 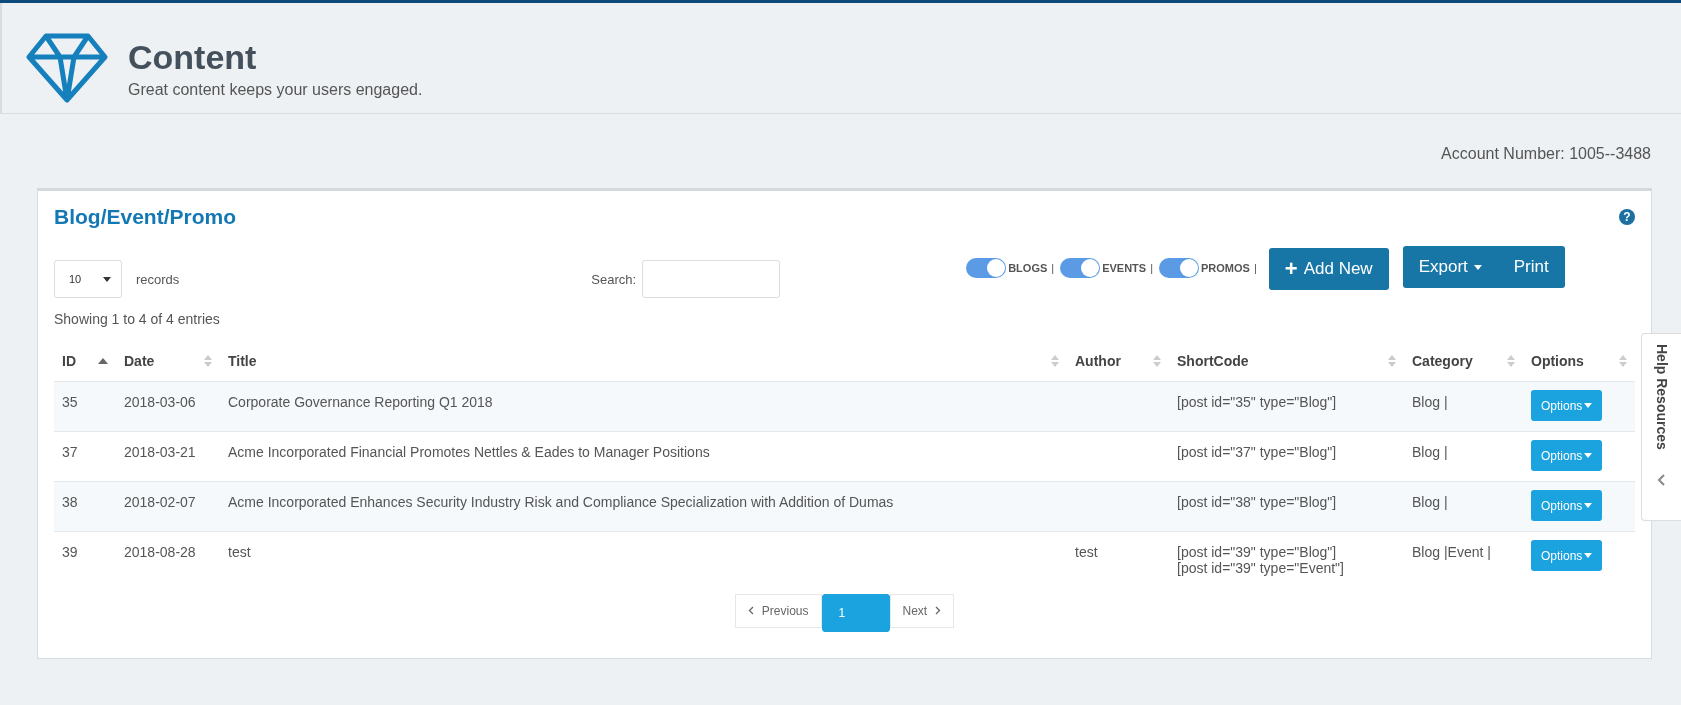 What do you see at coordinates (70, 502) in the screenshot?
I see `table-cell: 38` at bounding box center [70, 502].